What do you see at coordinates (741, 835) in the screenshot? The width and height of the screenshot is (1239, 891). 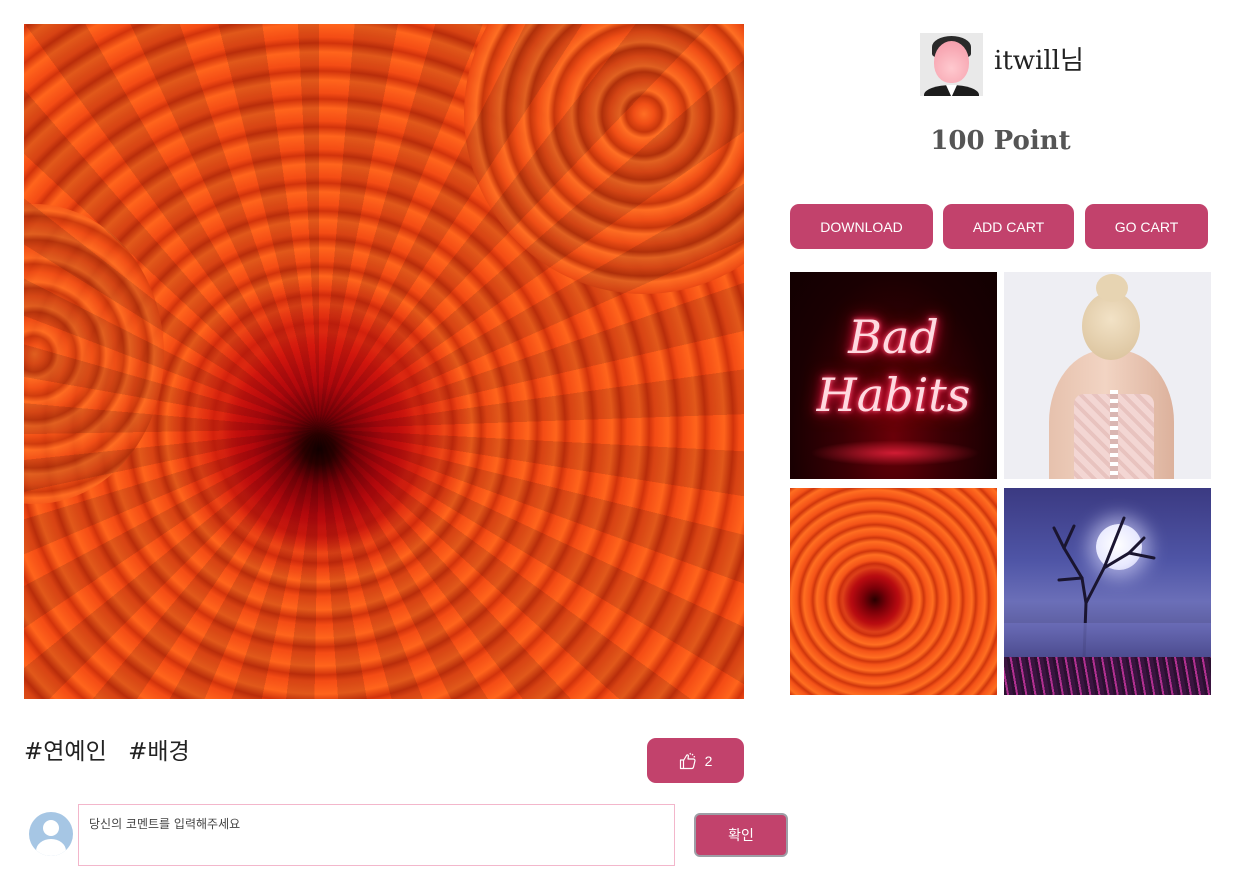 I see `comment-submit-button: 확인` at bounding box center [741, 835].